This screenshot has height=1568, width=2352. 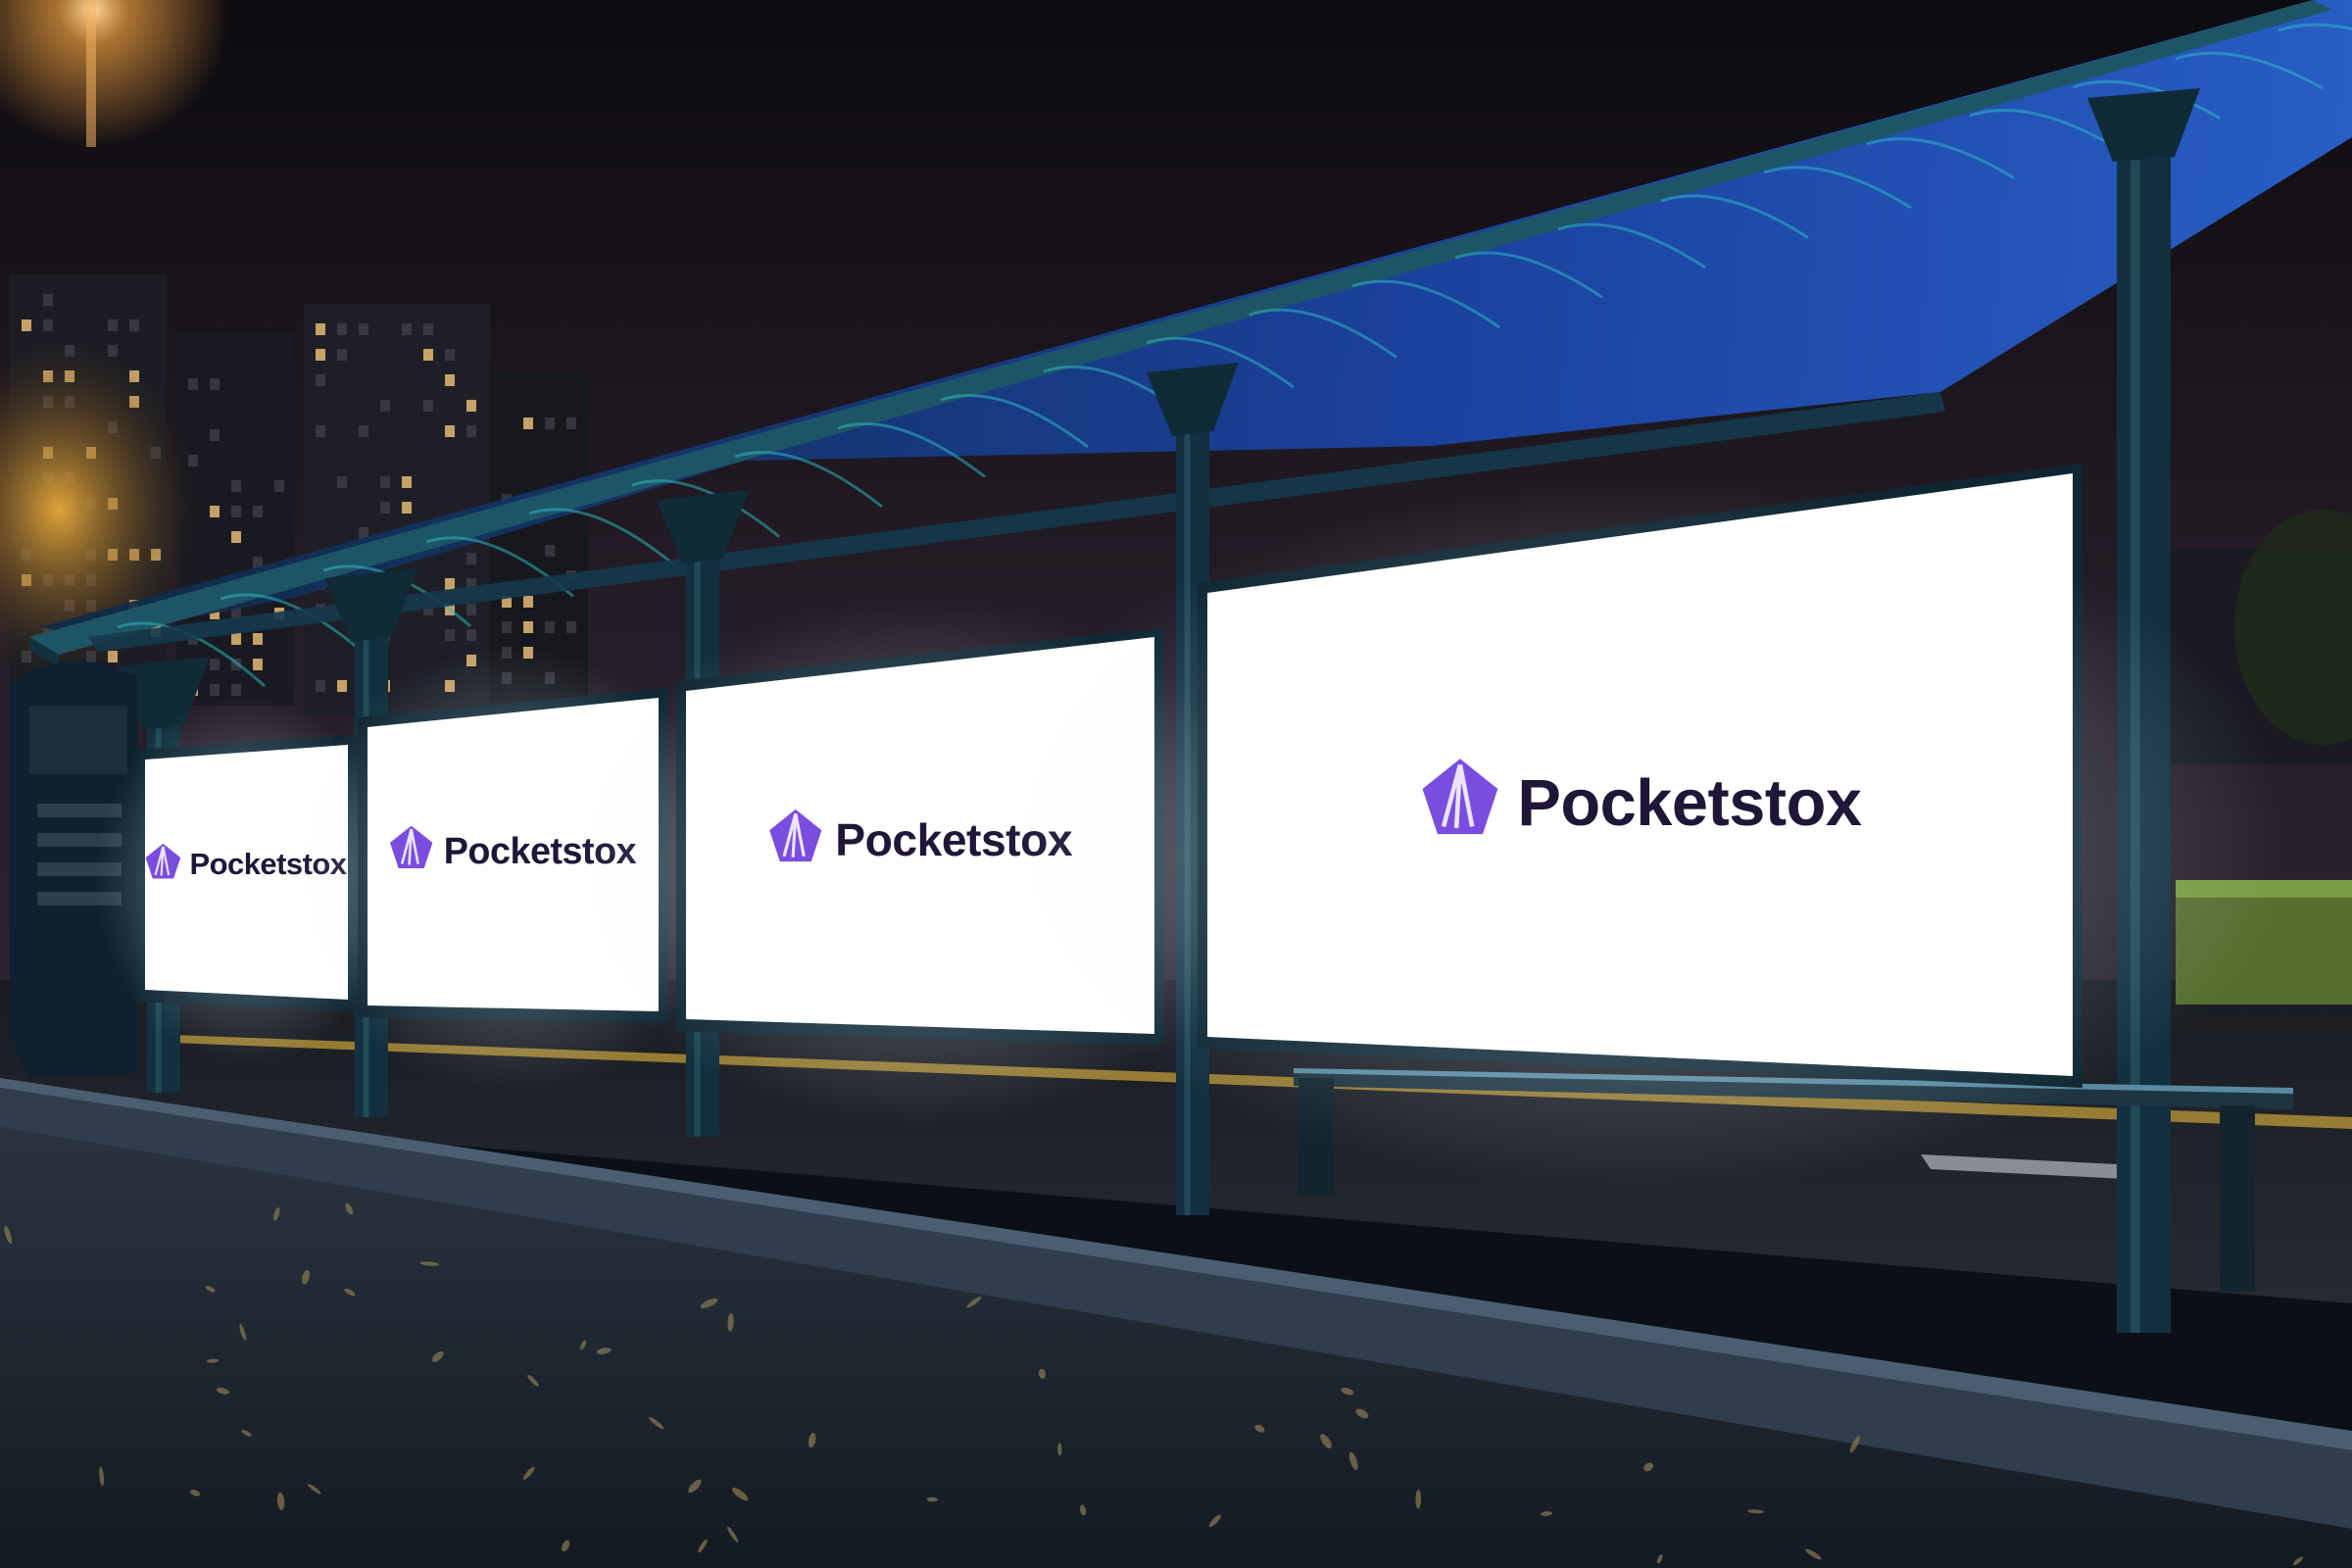 I want to click on lamp-ray, so click(x=91, y=73).